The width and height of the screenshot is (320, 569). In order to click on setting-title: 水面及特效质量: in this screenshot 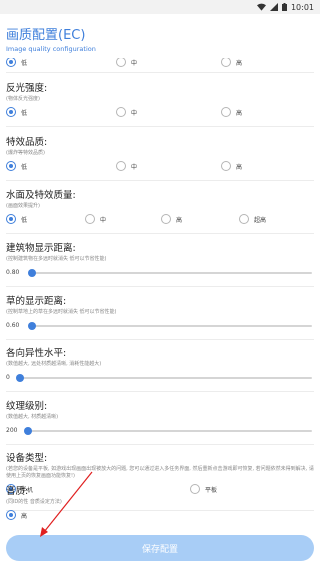, I will do `click(41, 195)`.